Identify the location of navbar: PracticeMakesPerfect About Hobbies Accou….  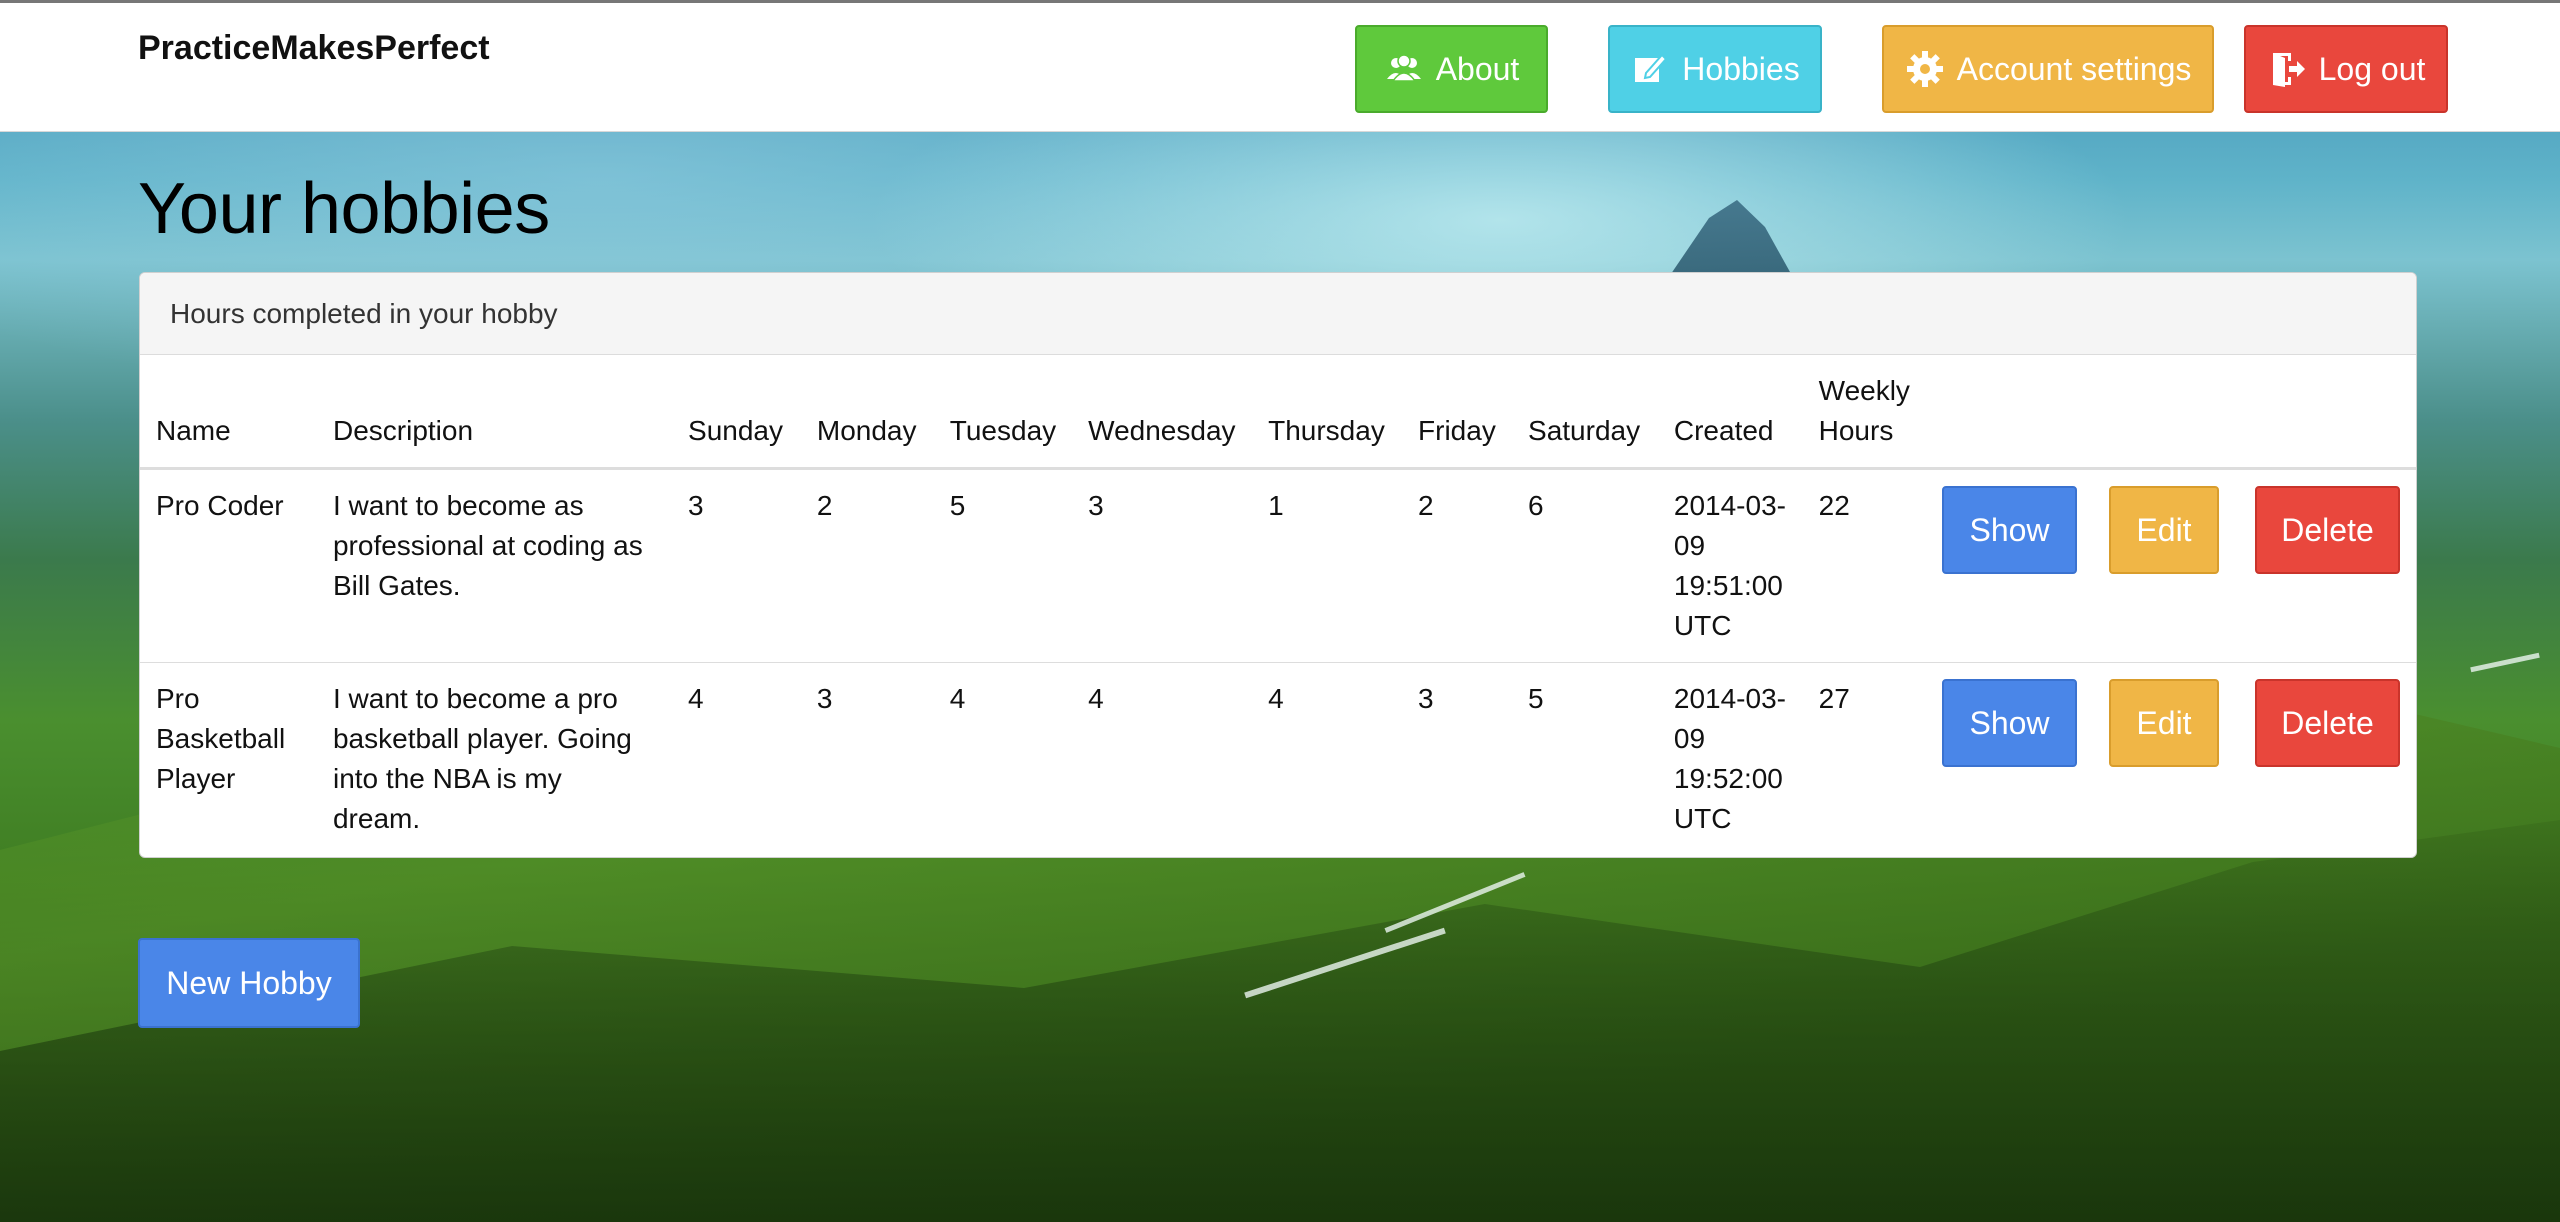
(1280, 66).